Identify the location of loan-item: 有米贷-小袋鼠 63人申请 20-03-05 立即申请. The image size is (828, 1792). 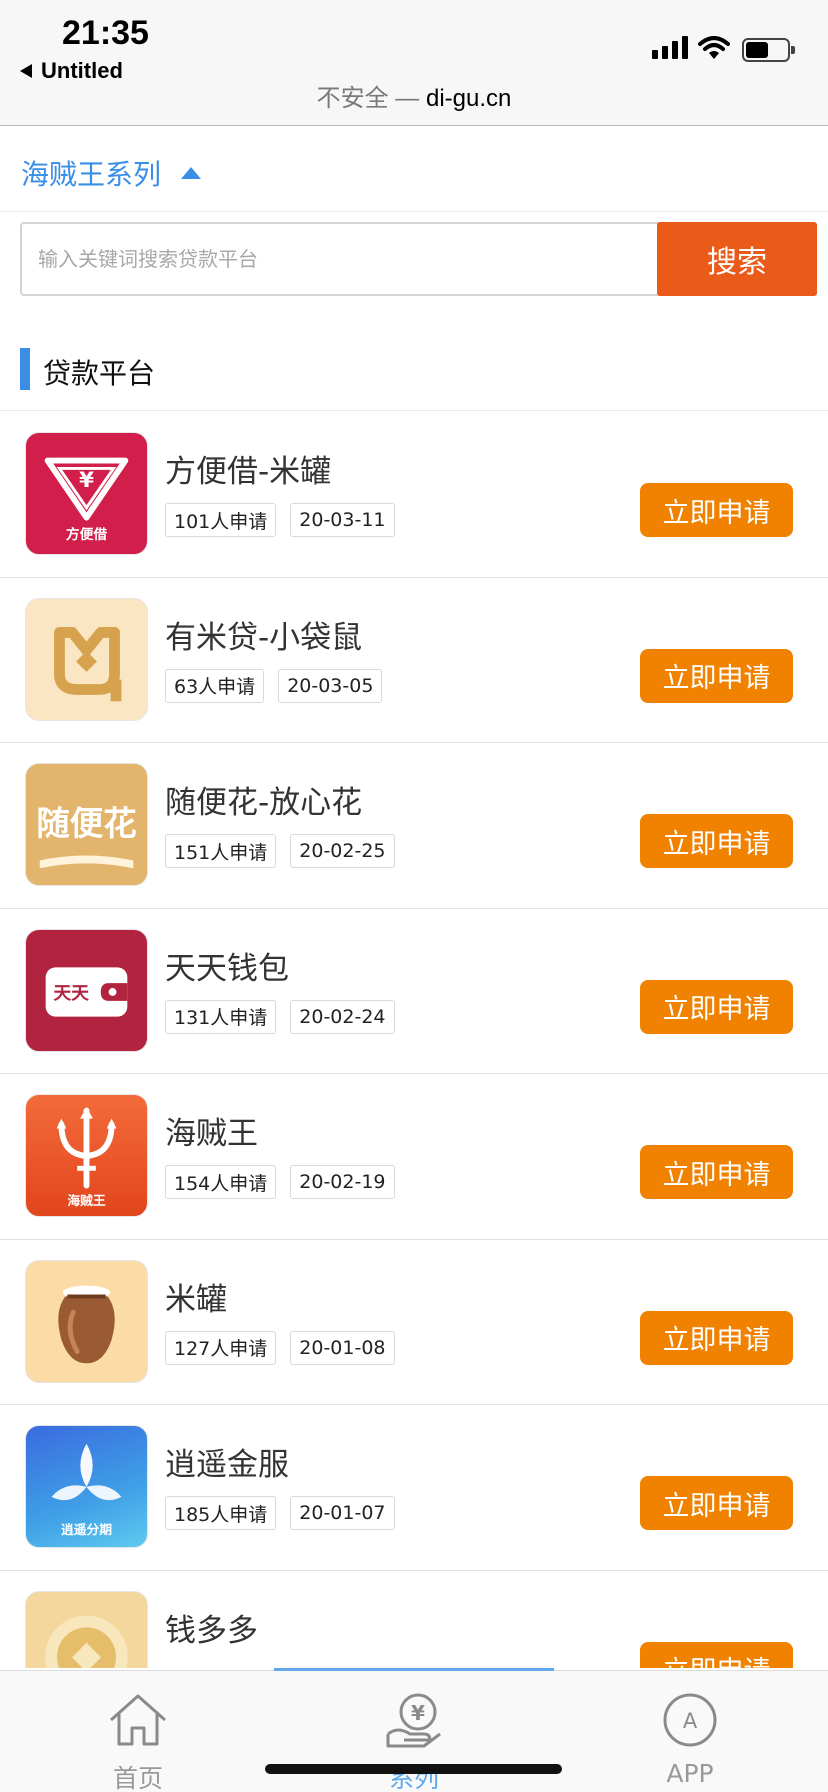
(414, 660).